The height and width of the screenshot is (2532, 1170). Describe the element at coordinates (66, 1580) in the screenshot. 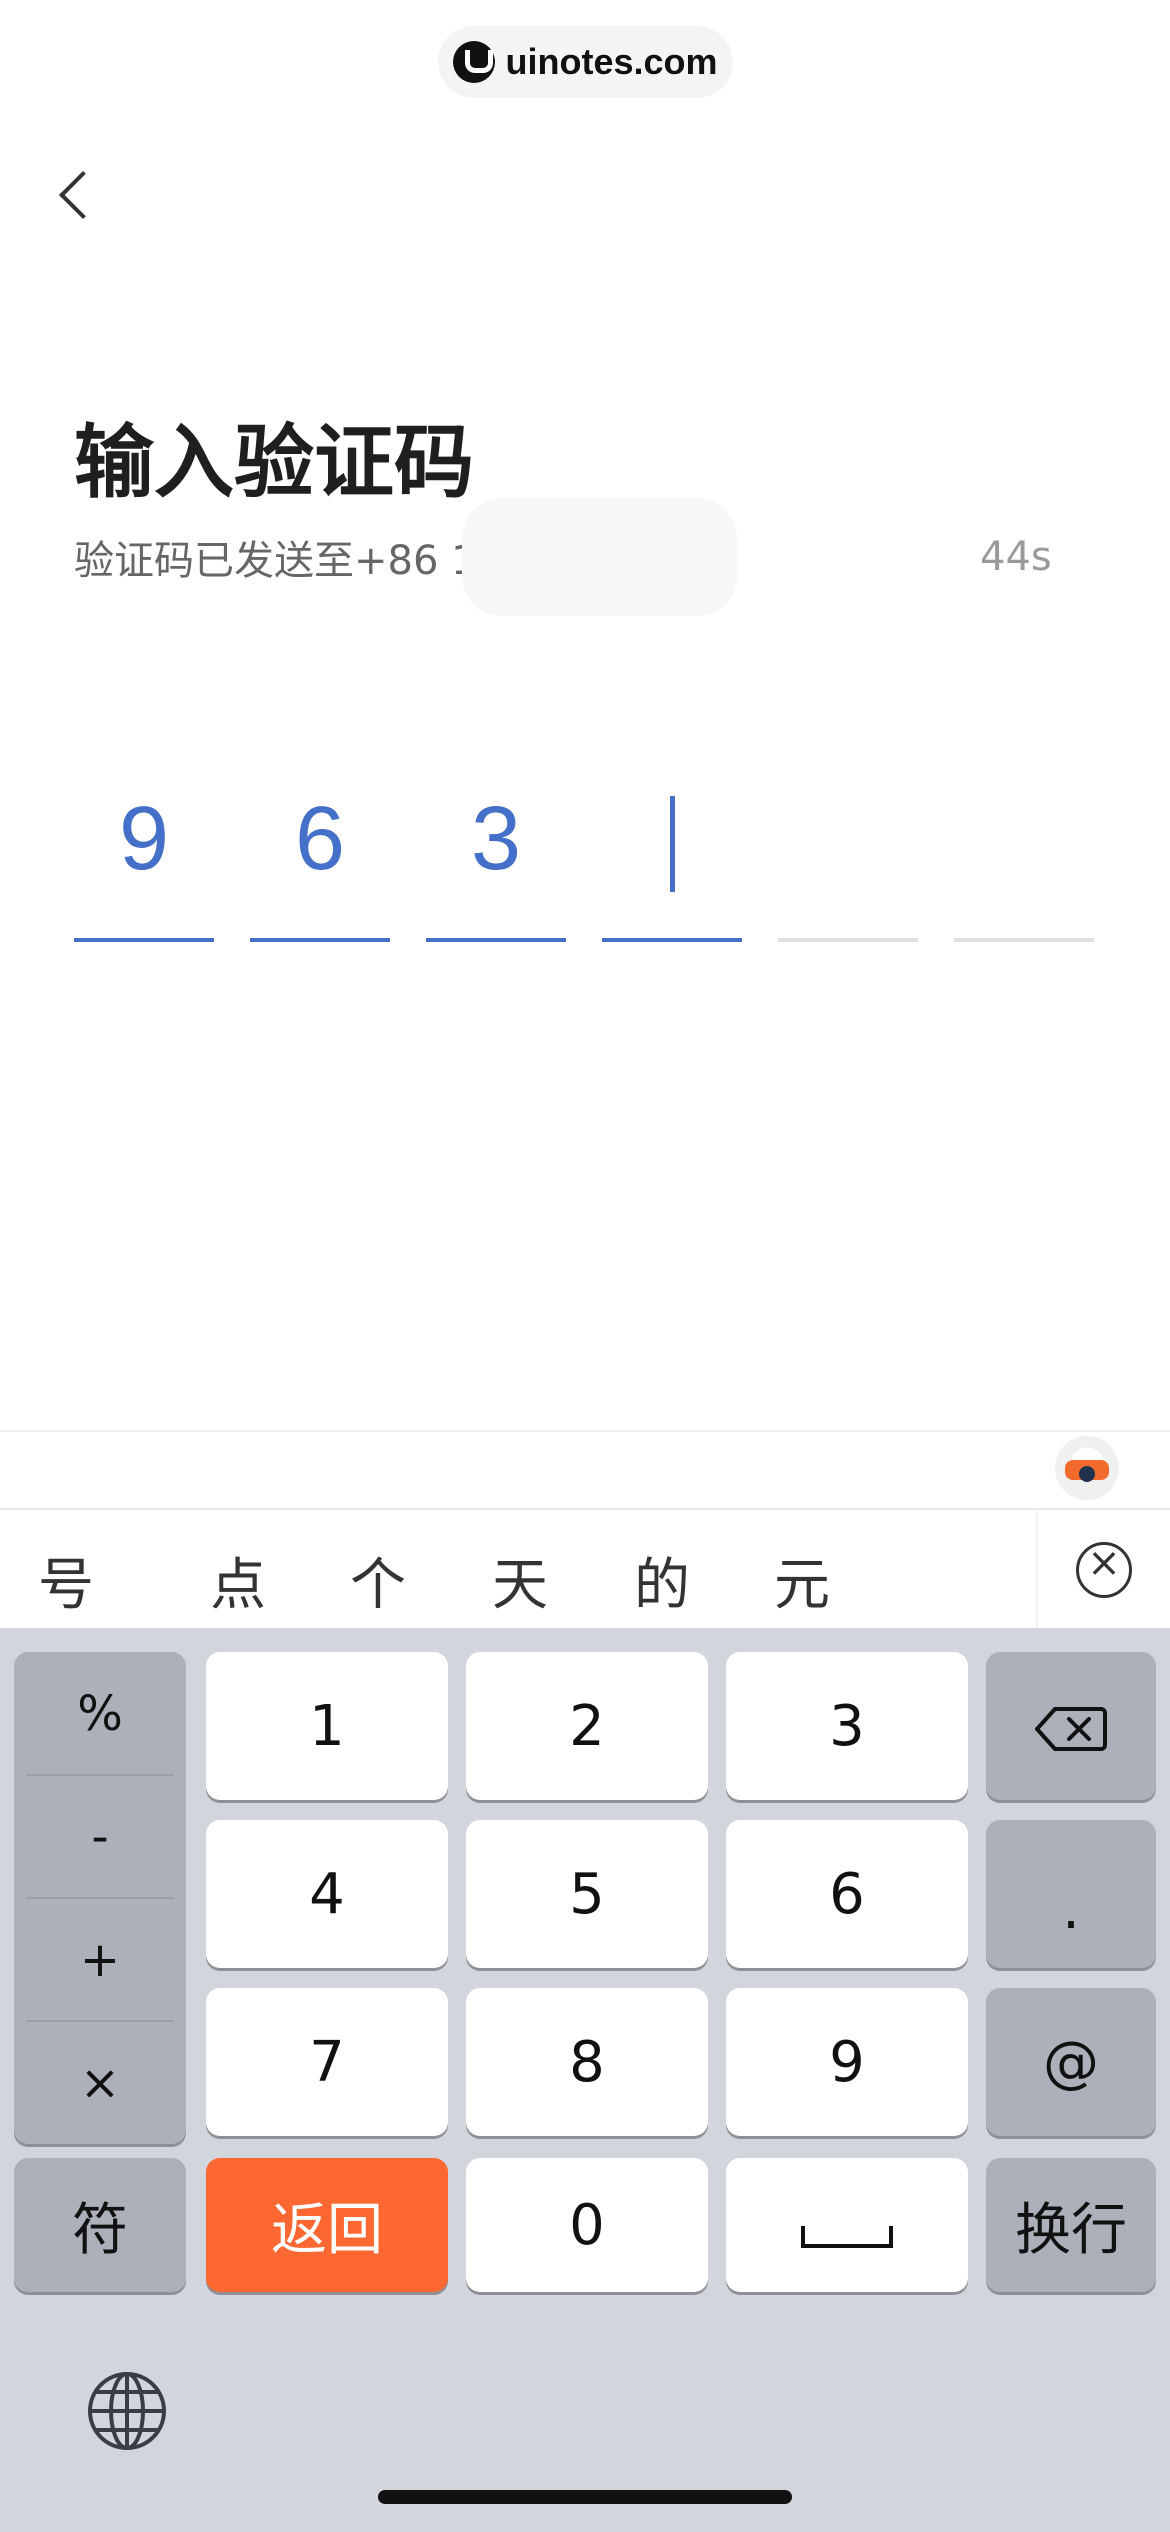

I see `candidate-item: 号` at that location.